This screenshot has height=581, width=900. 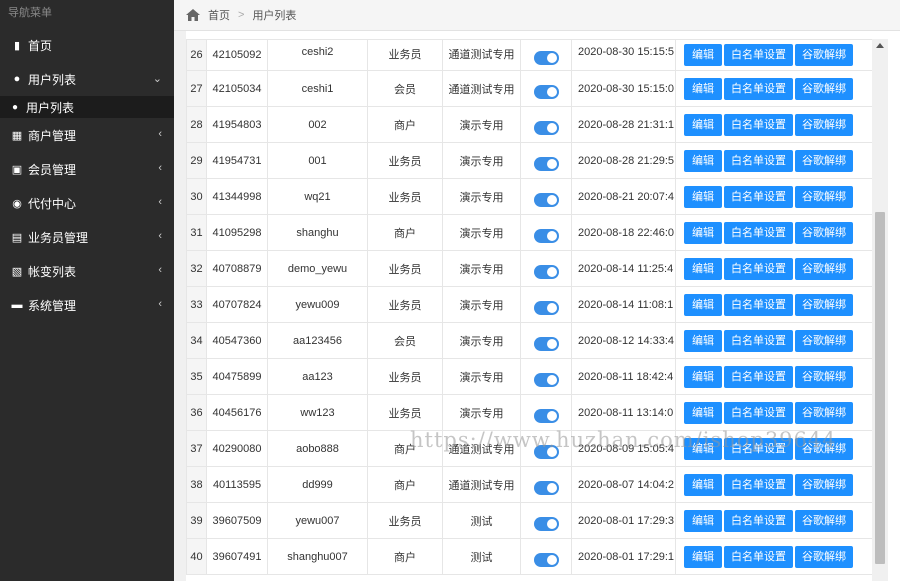 What do you see at coordinates (193, 15) in the screenshot?
I see `home-icon` at bounding box center [193, 15].